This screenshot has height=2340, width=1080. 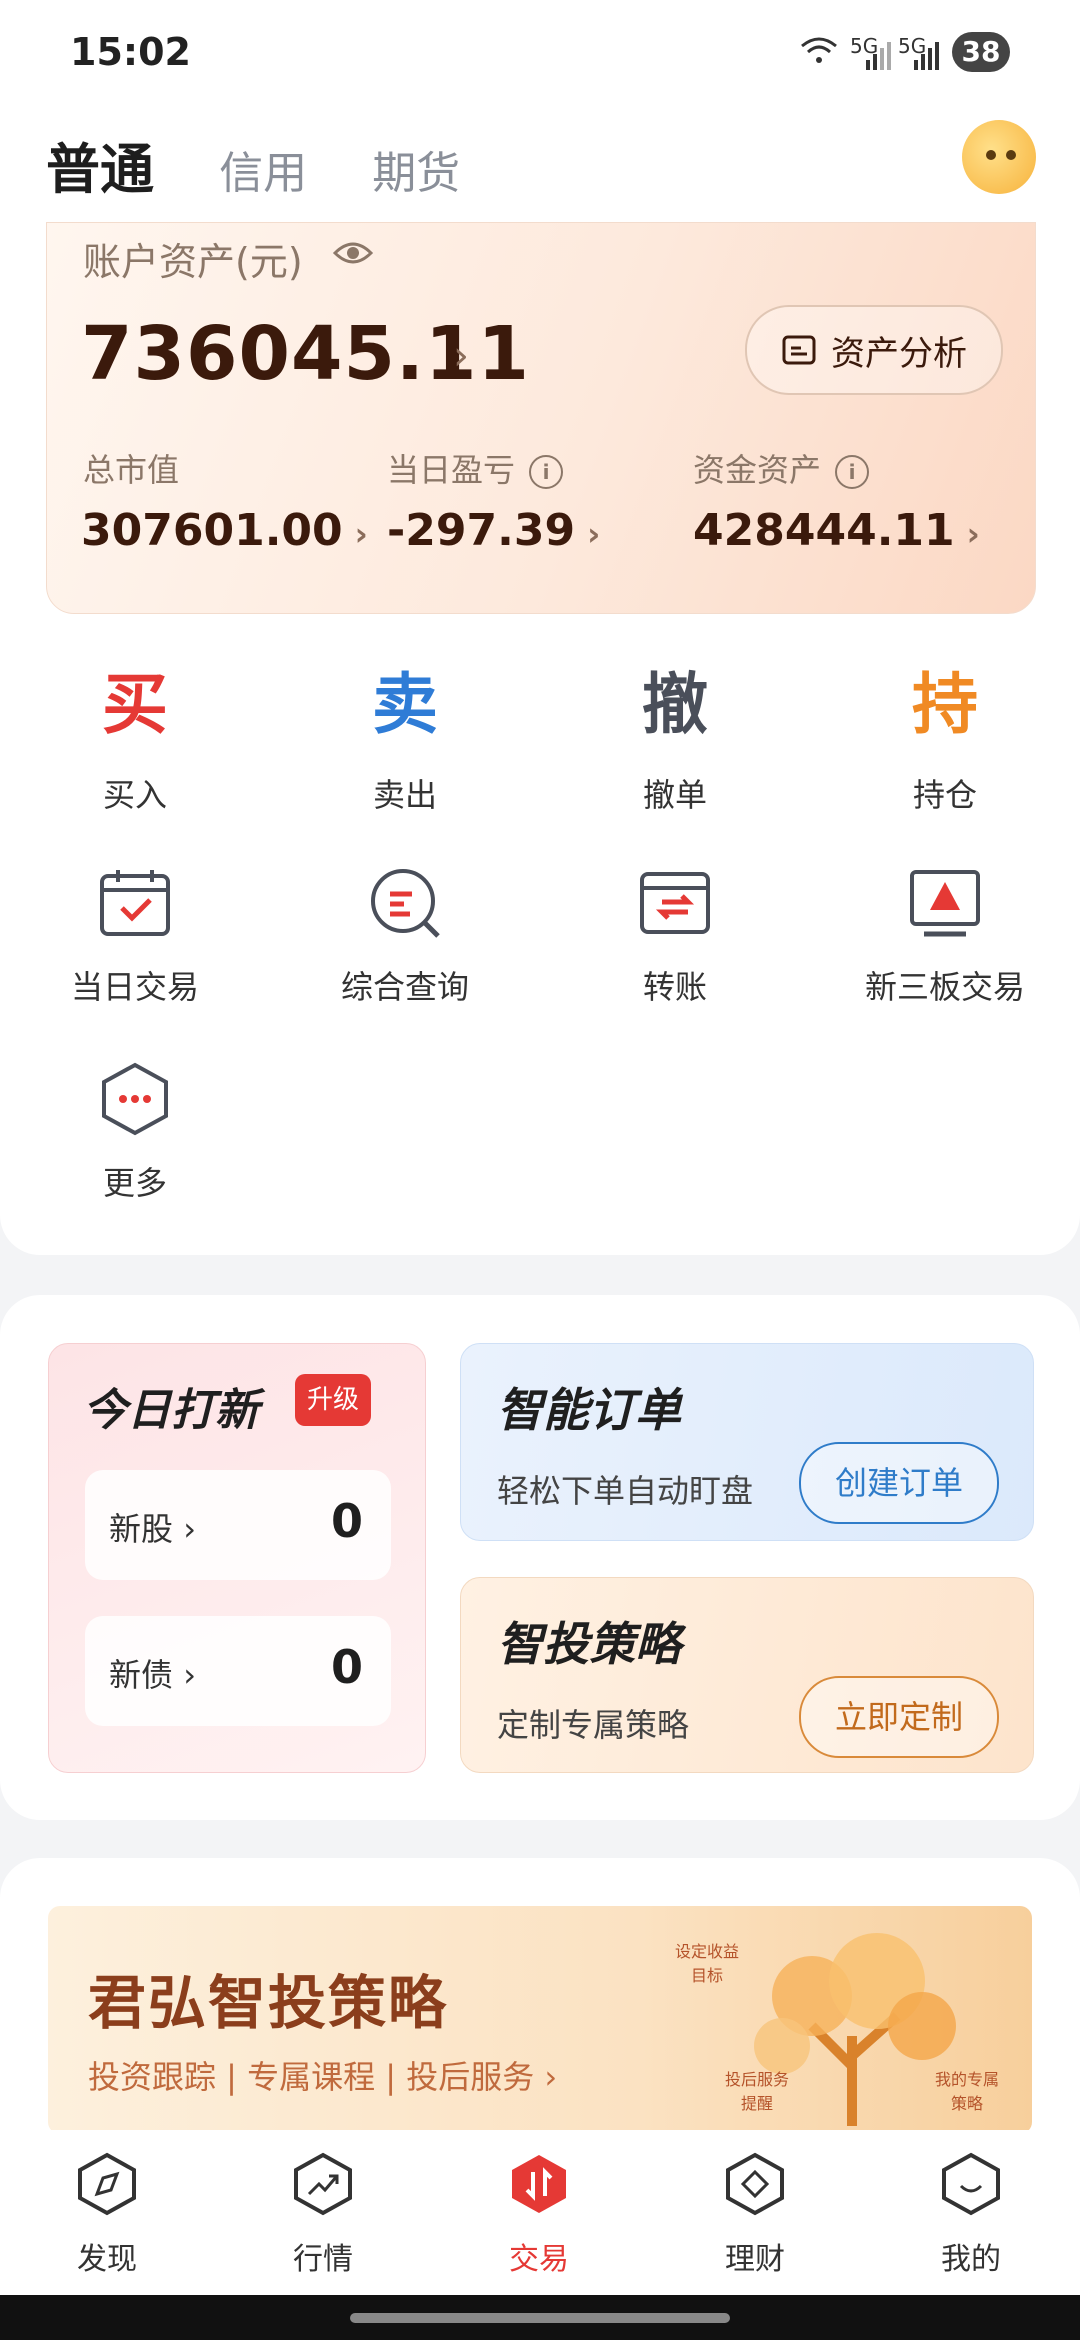 I want to click on trend-icon, so click(x=323, y=2184).